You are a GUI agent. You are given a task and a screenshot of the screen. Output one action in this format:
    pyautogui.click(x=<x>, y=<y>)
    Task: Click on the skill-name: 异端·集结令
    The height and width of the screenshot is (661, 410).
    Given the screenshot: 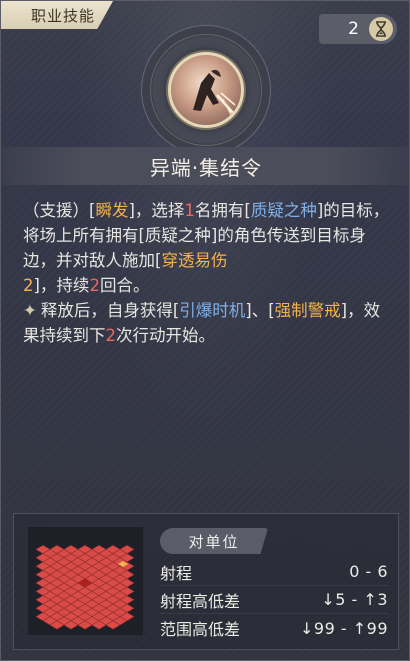 What is the action you would take?
    pyautogui.click(x=206, y=167)
    